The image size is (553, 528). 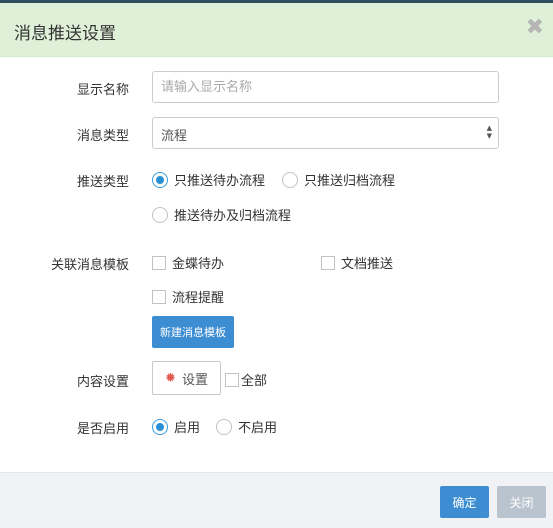 I want to click on display-name-input, so click(x=325, y=87).